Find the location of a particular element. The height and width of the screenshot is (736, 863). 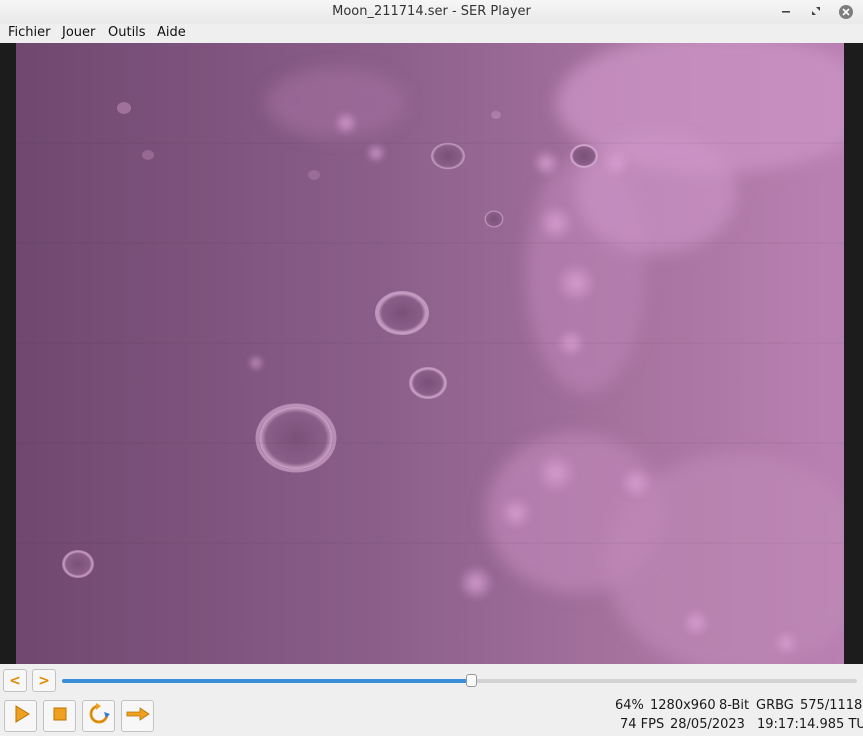

next-frame-button: > is located at coordinates (44, 680).